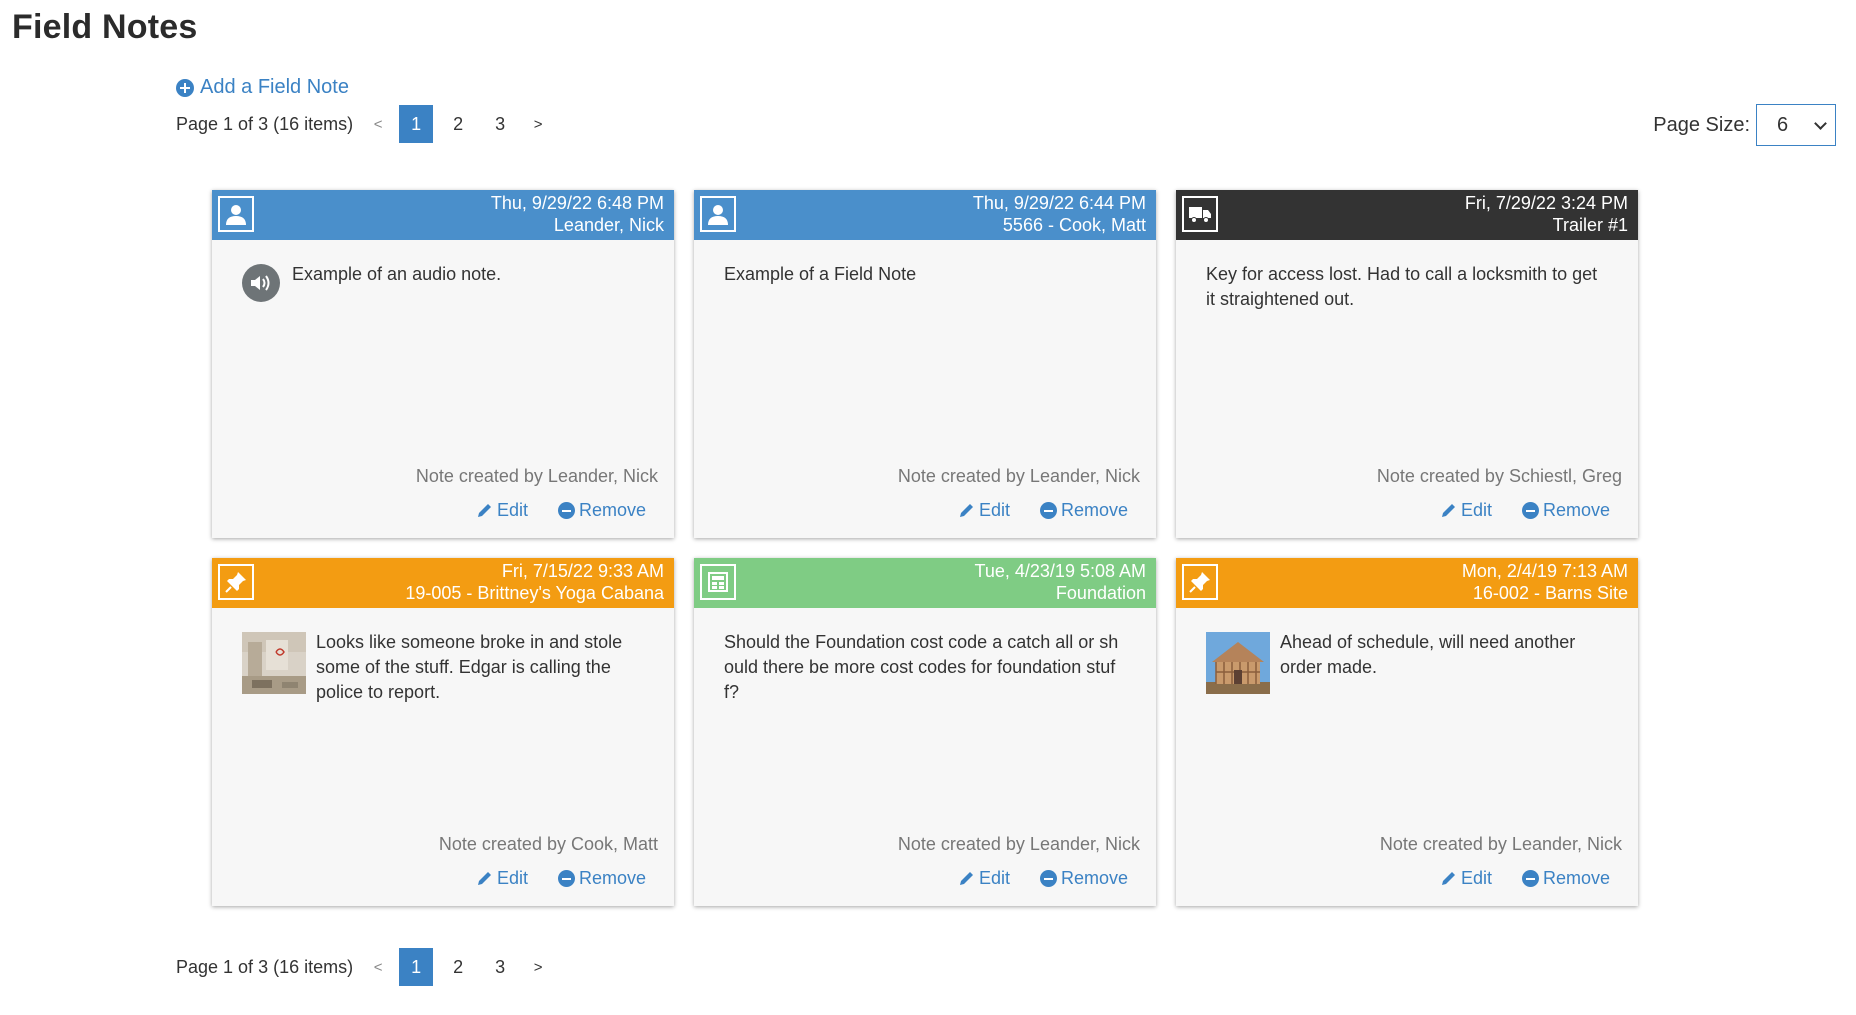 This screenshot has width=1856, height=1015. I want to click on add-field-note-link: Add a Field Note, so click(262, 87).